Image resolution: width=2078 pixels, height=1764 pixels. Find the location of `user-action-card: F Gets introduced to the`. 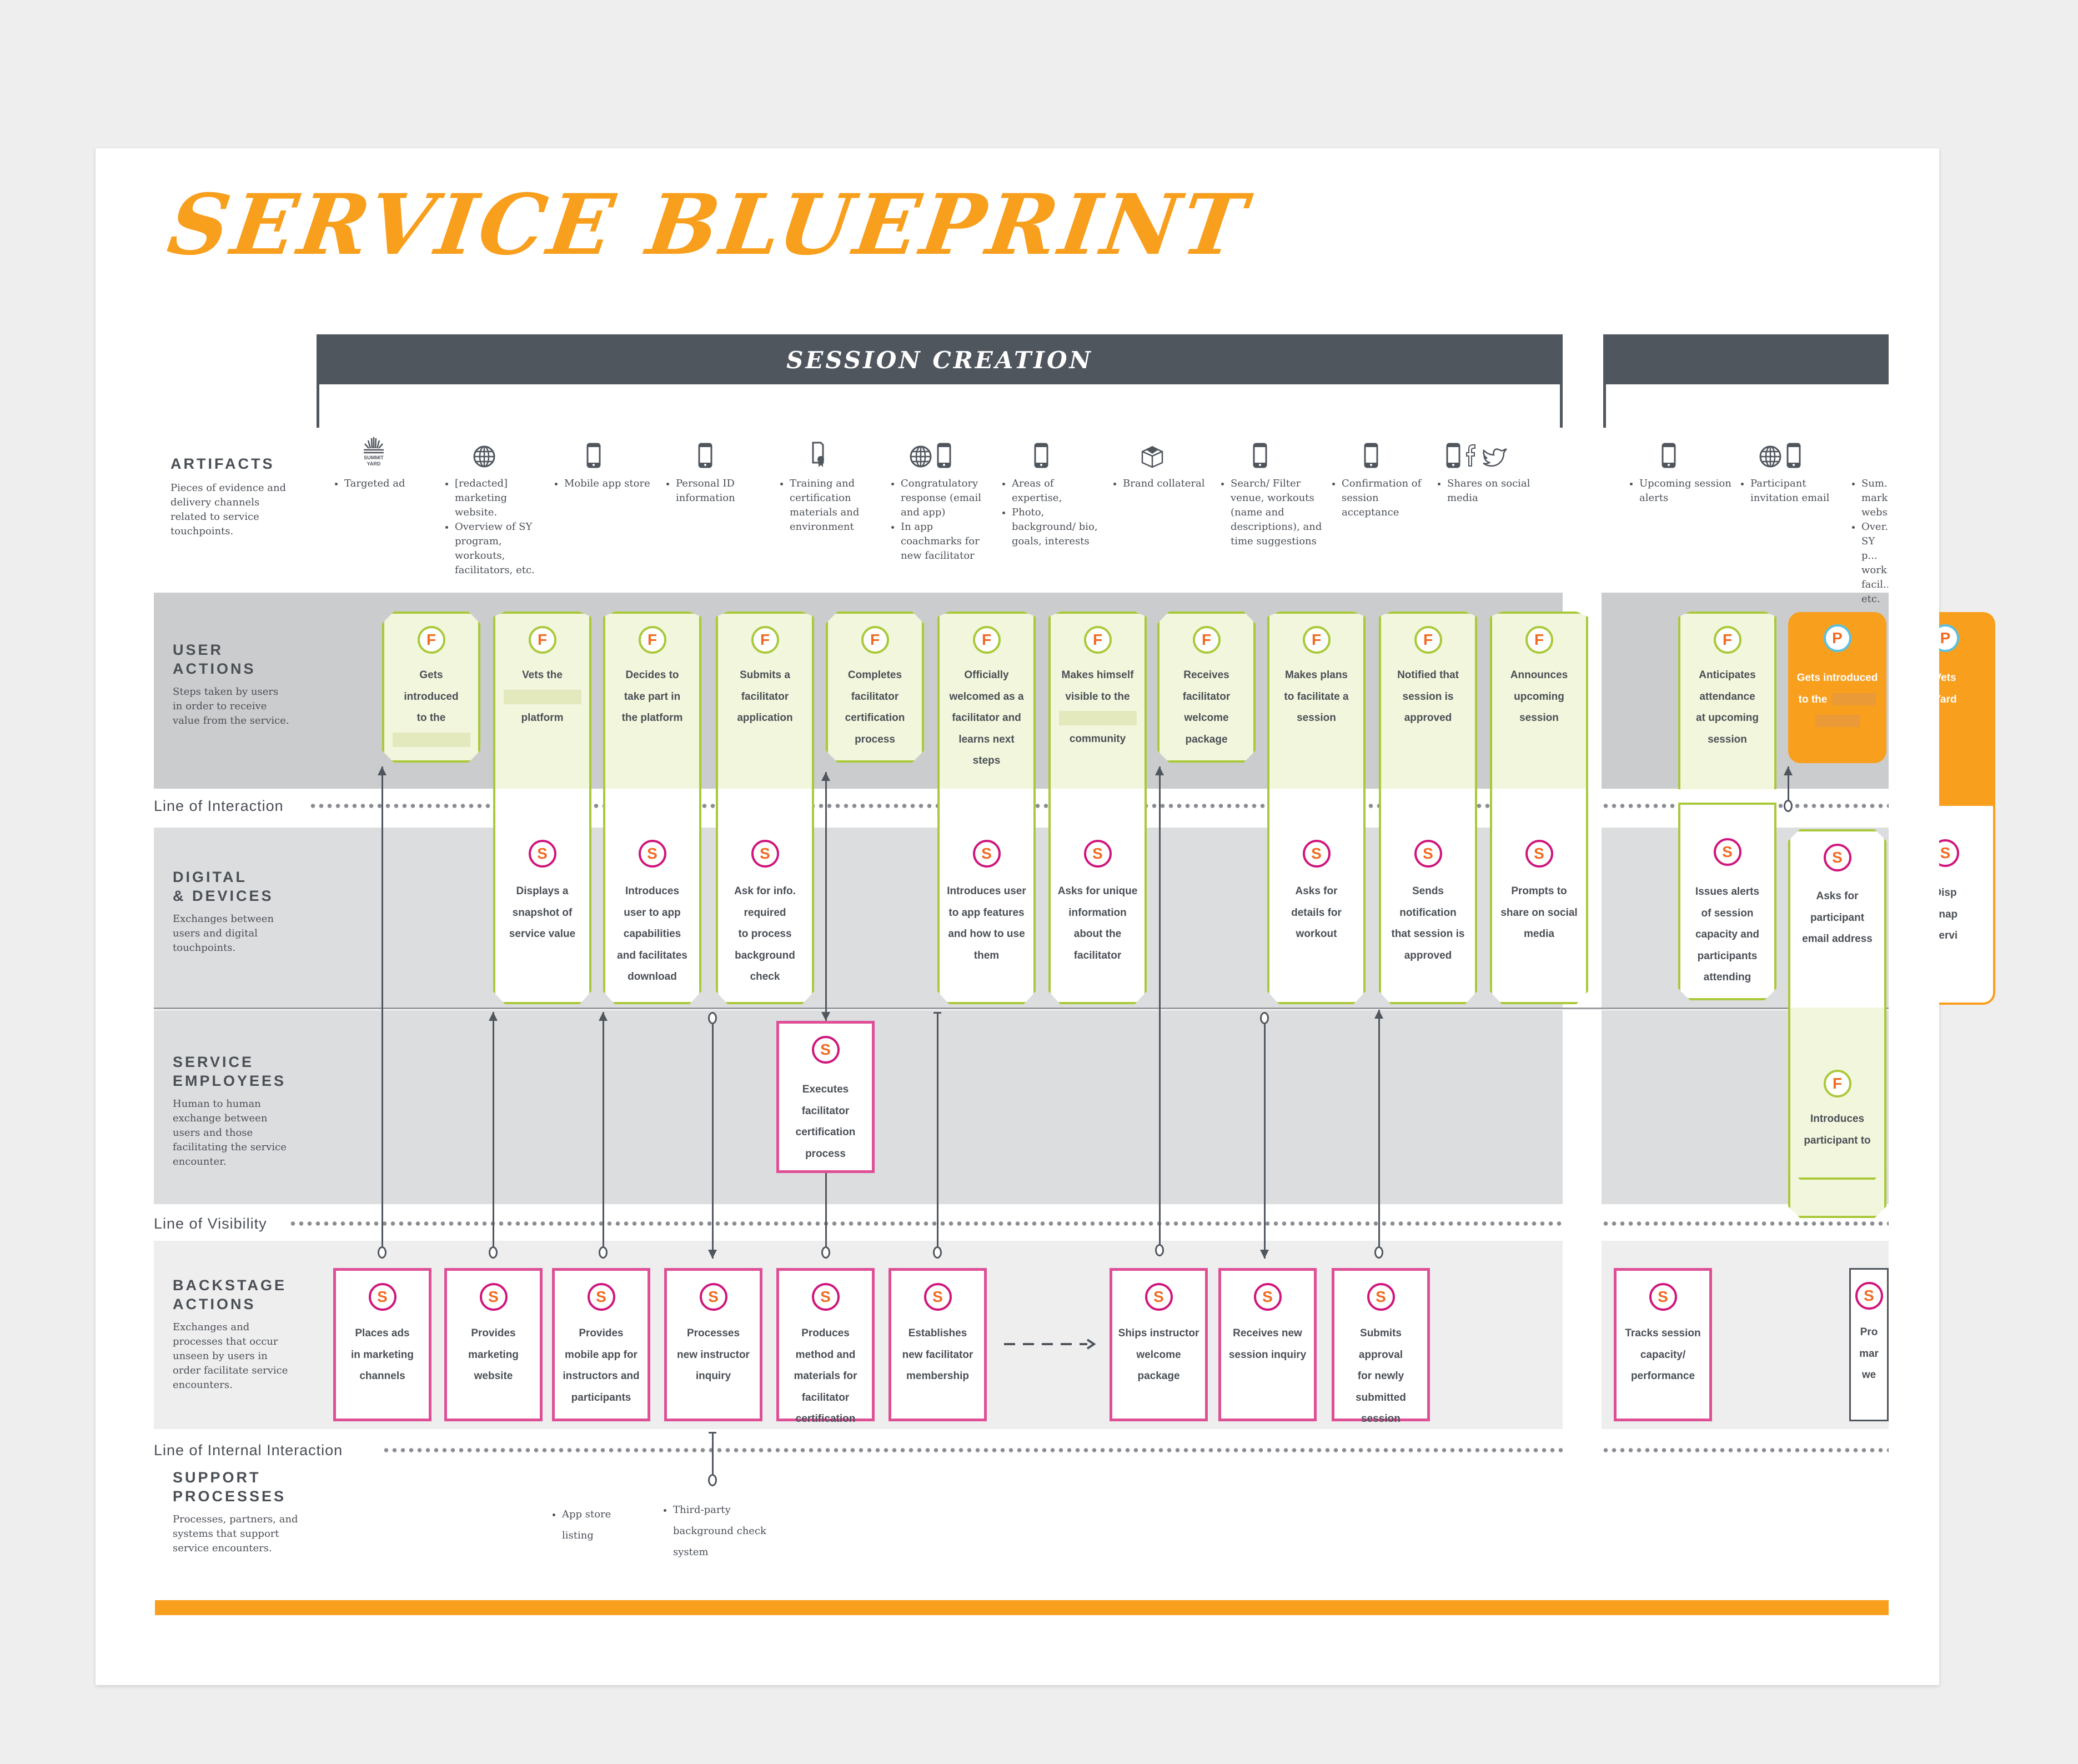

user-action-card: F Gets introduced to the is located at coordinates (431, 687).